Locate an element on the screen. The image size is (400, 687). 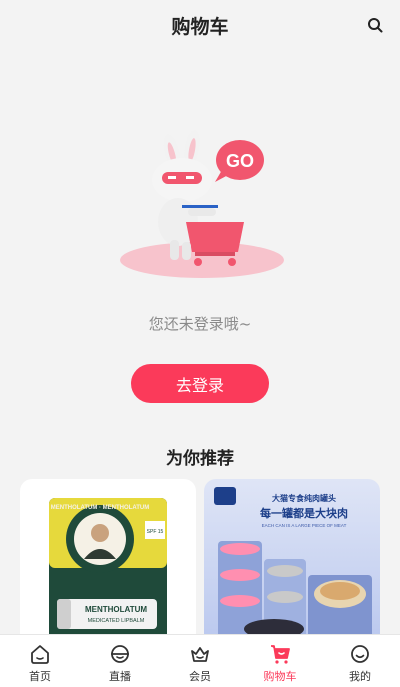
tab-cart: 购物车 is located at coordinates (280, 661).